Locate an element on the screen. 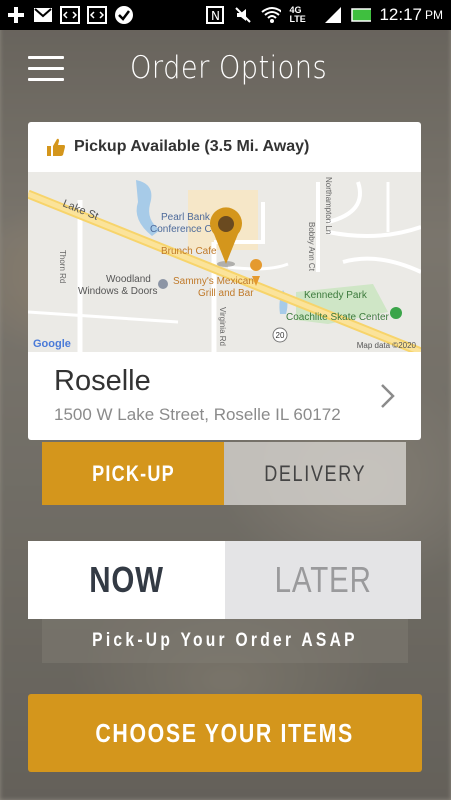 The height and width of the screenshot is (800, 451). choose-items-button: CHOOSE YOUR ITEMS is located at coordinates (225, 733).